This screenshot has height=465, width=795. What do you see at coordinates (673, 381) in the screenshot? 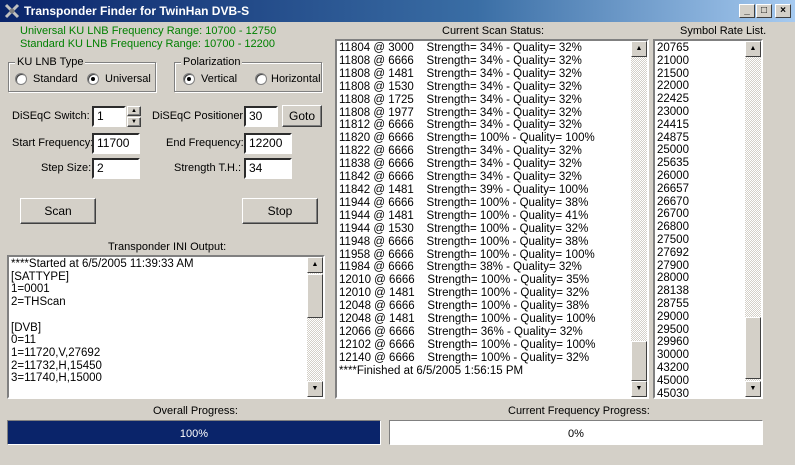
I see `symbol-rate-item: 45000` at bounding box center [673, 381].